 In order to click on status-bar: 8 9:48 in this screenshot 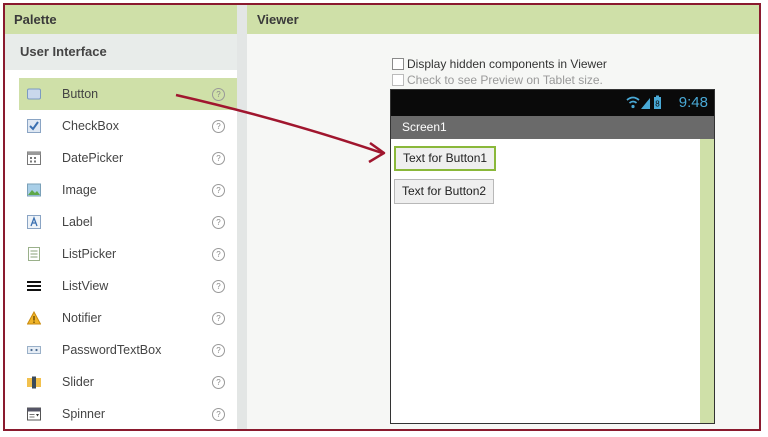, I will do `click(552, 103)`.